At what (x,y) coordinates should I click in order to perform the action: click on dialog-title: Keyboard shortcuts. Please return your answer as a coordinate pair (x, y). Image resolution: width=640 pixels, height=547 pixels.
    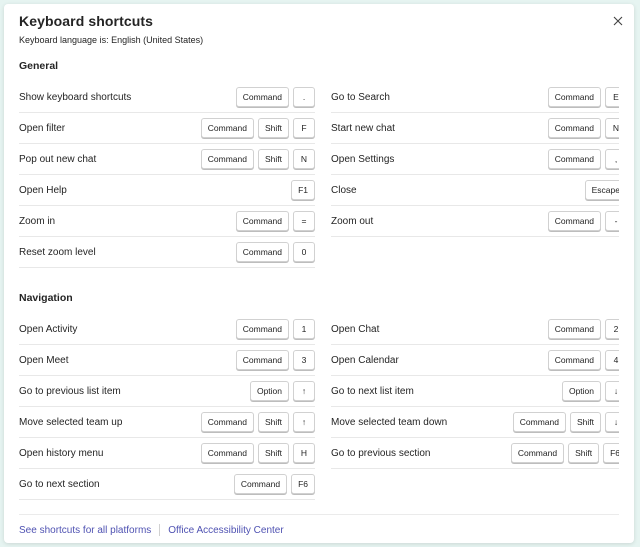
    Looking at the image, I should click on (86, 21).